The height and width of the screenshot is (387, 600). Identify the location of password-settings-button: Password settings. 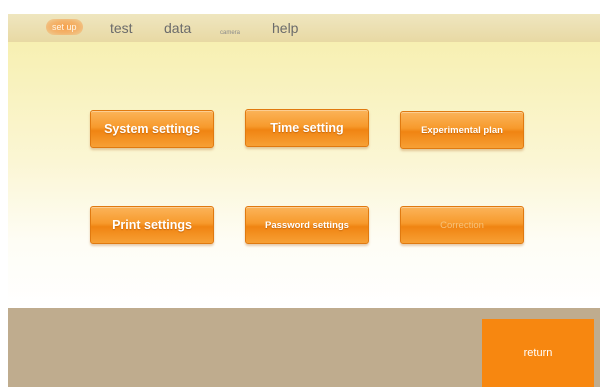
(307, 225).